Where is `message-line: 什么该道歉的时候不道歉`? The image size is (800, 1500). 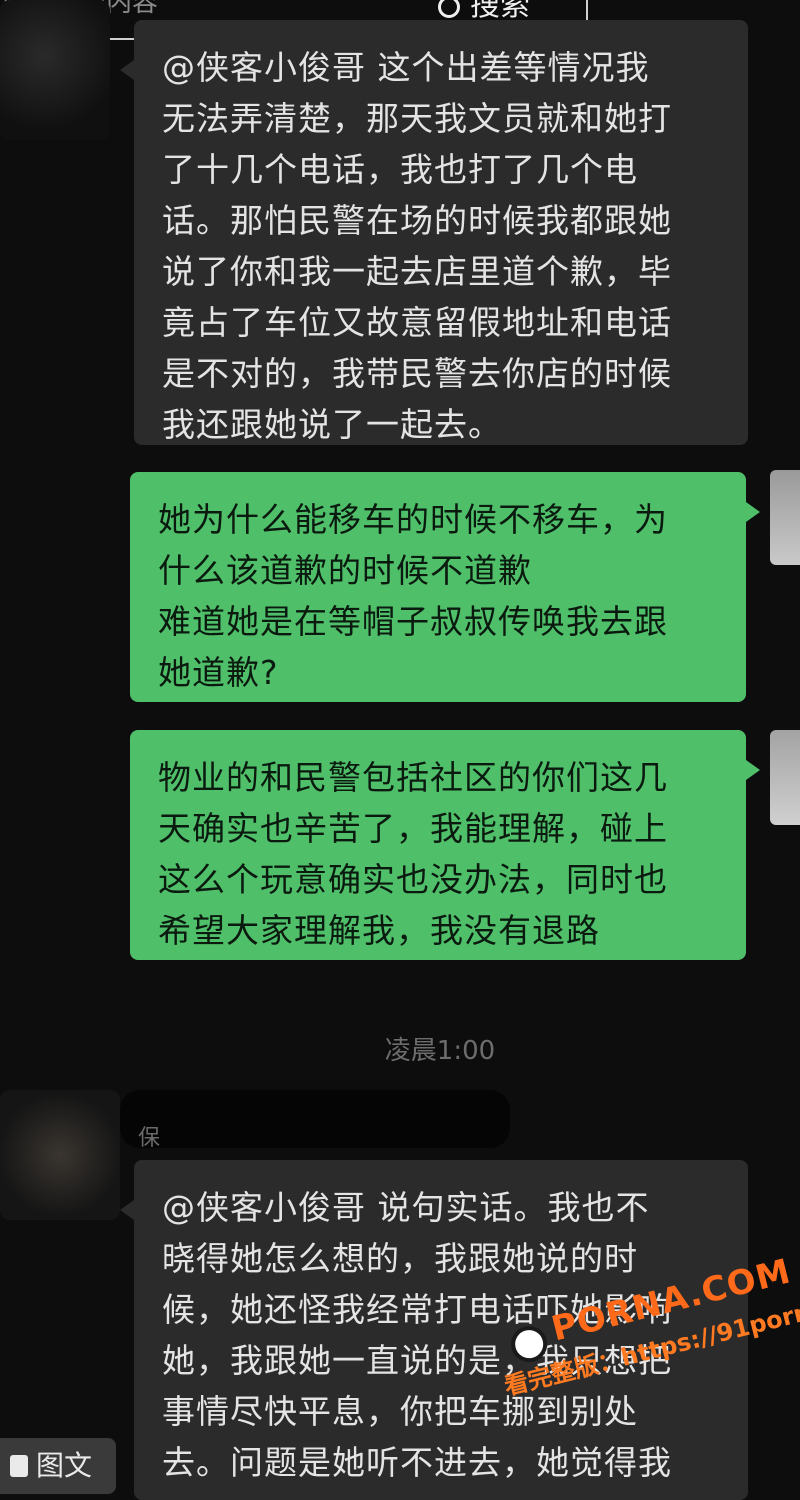
message-line: 什么该道歉的时候不道歉 is located at coordinates (345, 570).